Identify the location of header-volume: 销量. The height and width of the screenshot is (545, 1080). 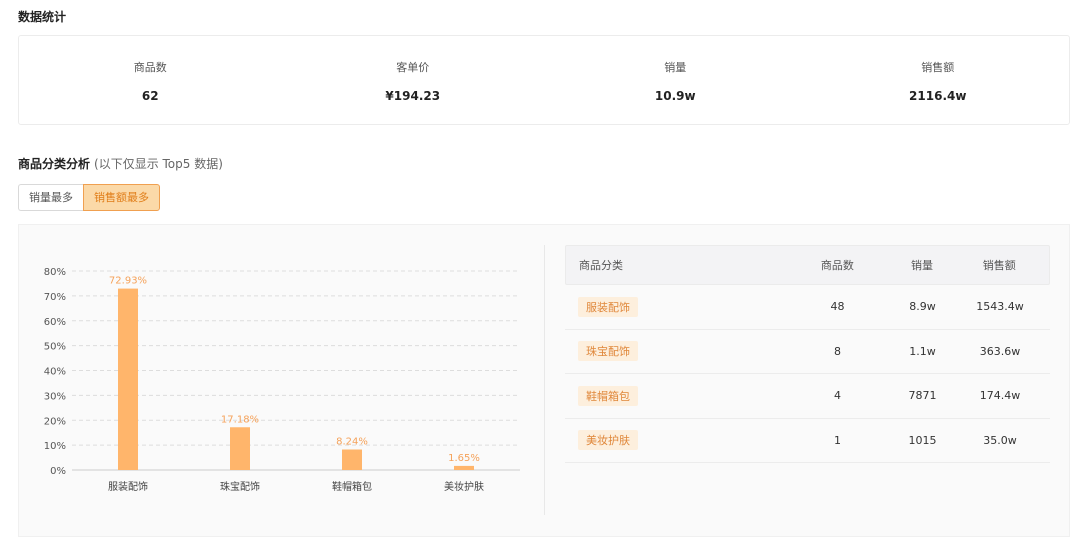
(922, 265).